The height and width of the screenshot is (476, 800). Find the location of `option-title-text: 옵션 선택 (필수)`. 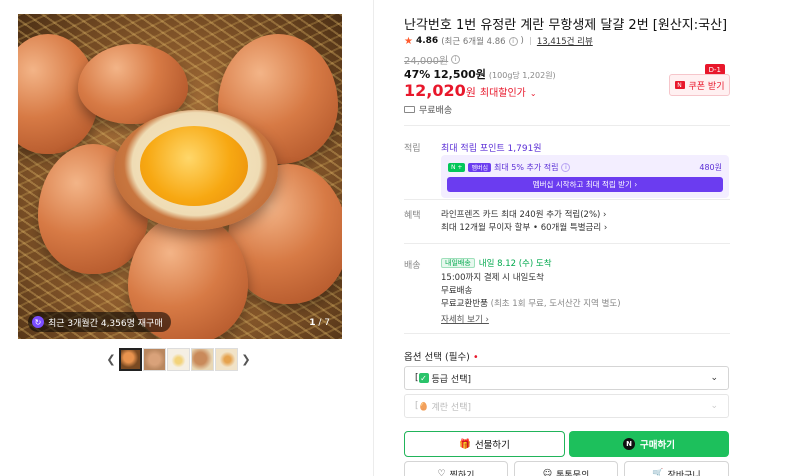

option-title-text: 옵션 선택 (필수) is located at coordinates (437, 357).